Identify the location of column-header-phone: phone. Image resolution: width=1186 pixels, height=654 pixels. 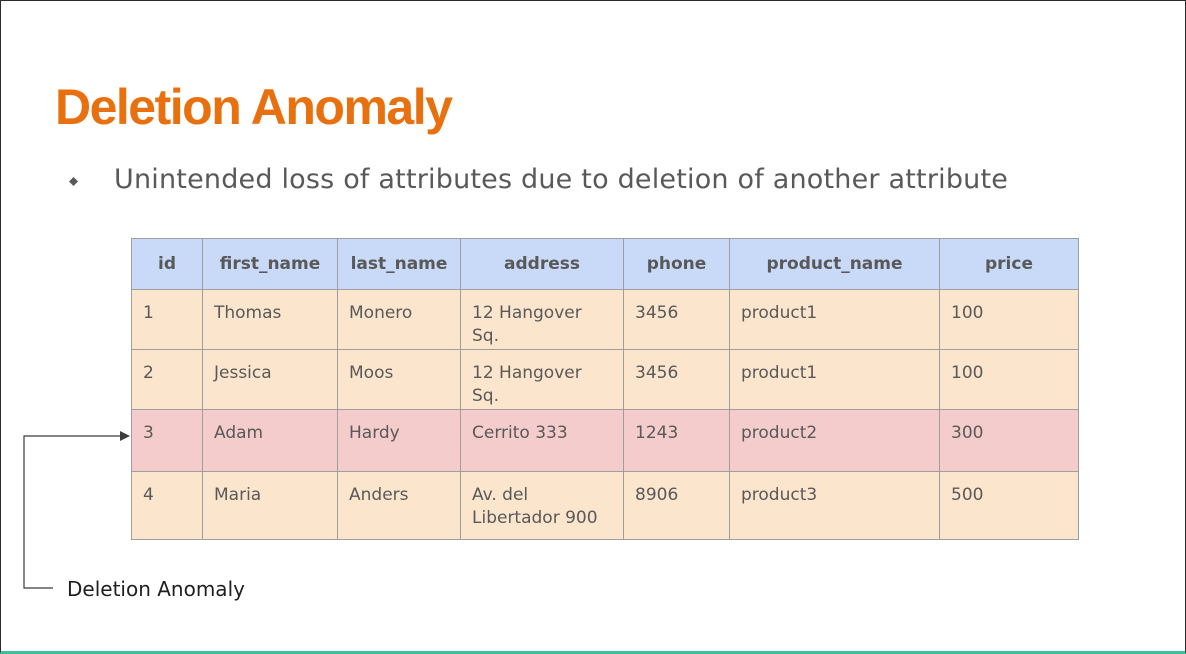
(676, 264).